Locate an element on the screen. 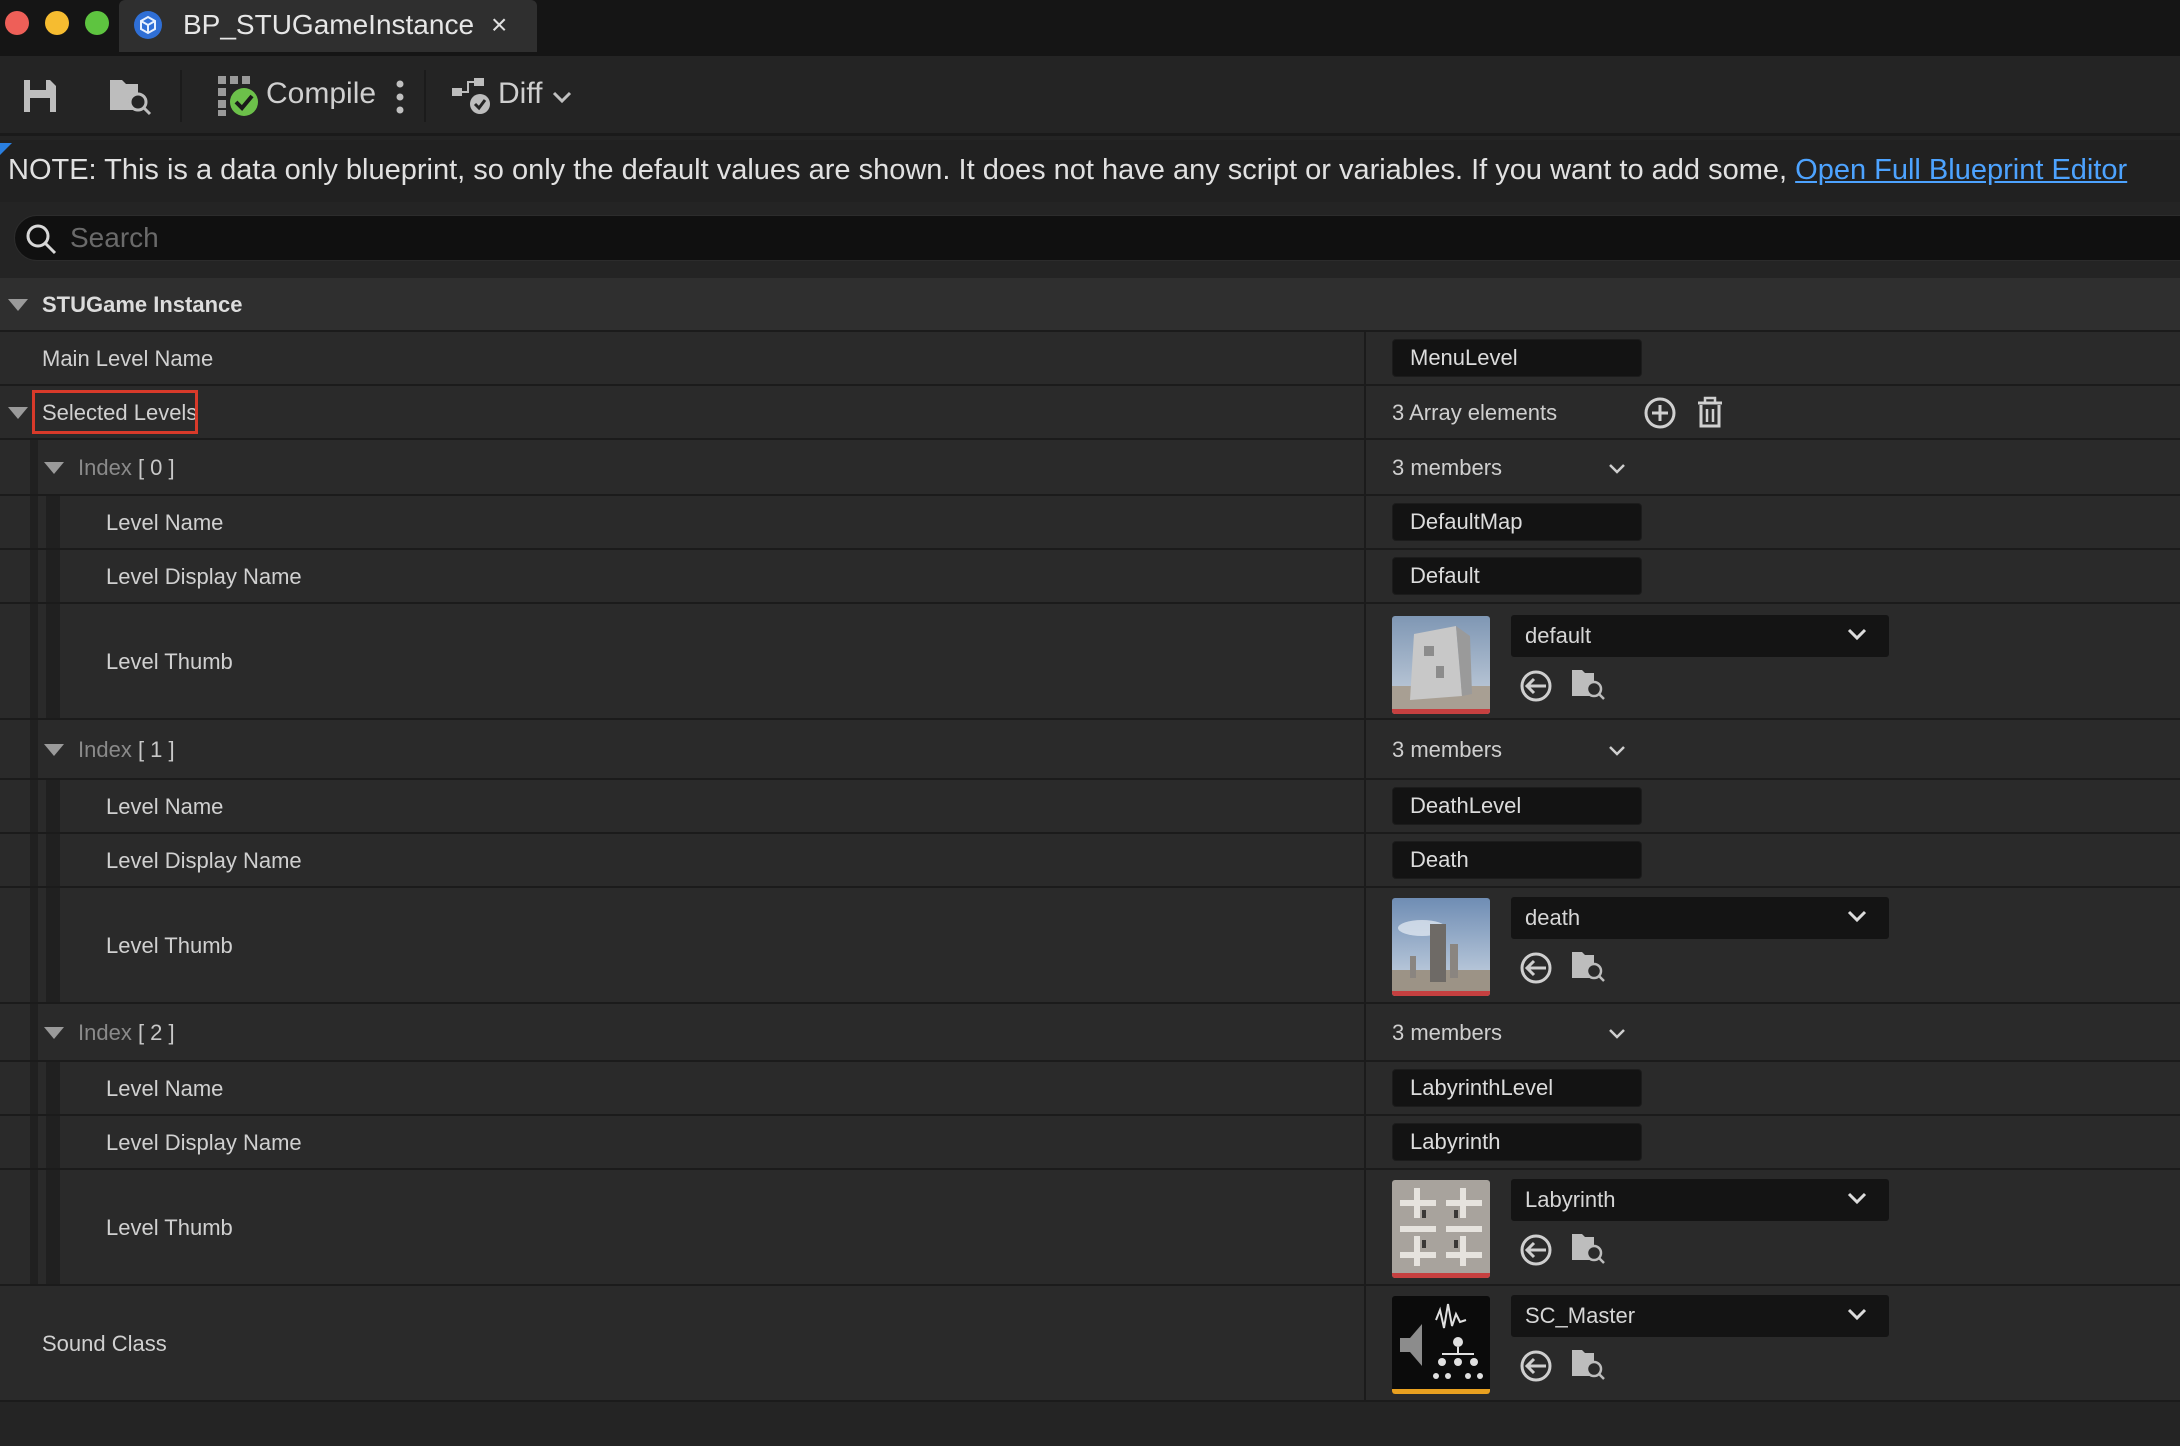 This screenshot has width=2180, height=1446. sound-class-dropdown: SC_Master is located at coordinates (1700, 1316).